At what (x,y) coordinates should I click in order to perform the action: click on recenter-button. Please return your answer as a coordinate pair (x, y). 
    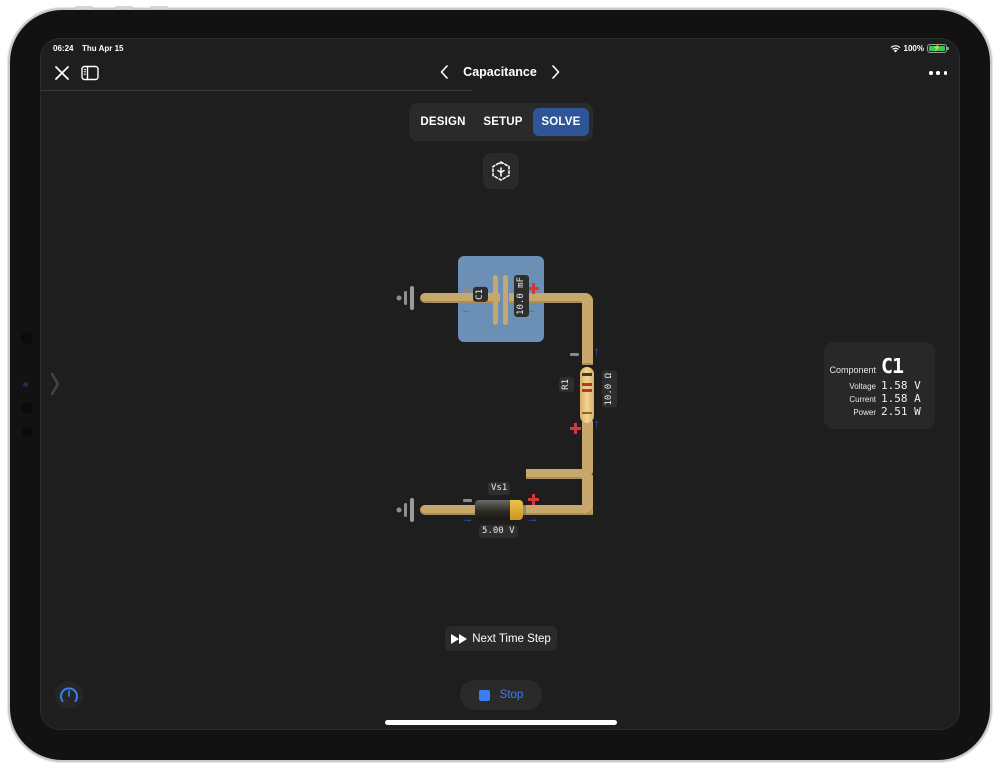
    Looking at the image, I should click on (501, 171).